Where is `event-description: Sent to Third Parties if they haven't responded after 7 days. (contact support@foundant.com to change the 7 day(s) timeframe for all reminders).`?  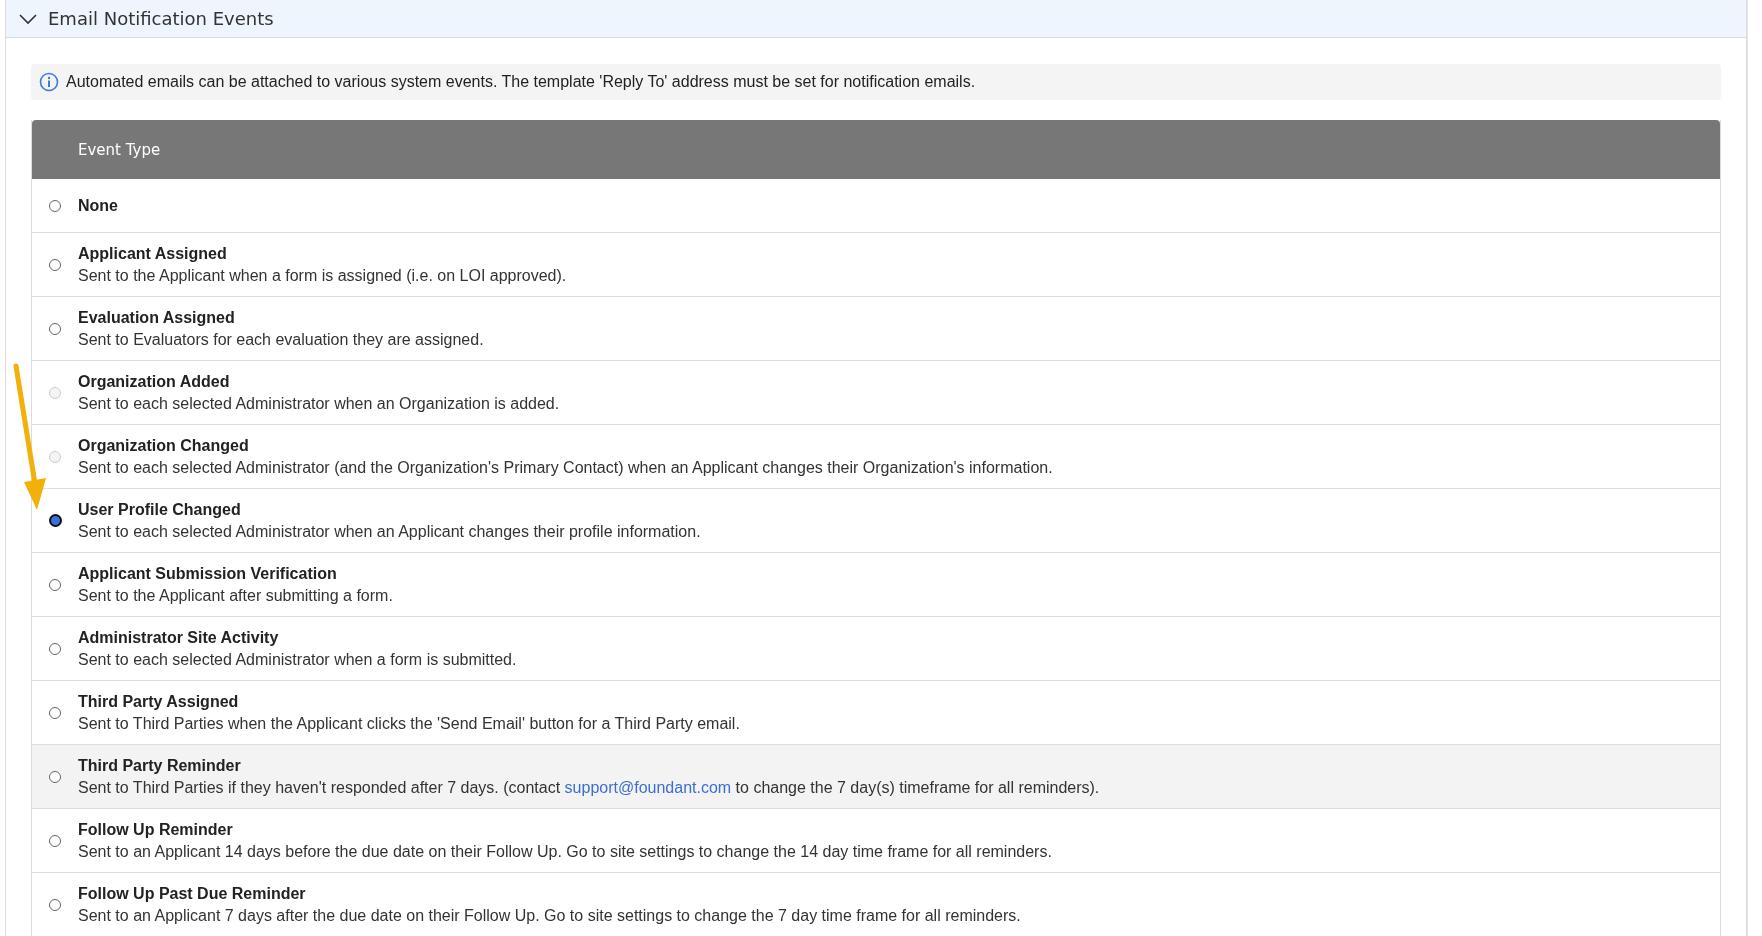 event-description: Sent to Third Parties if they haven't responded after 7 days. (contact support@foundant.com to change the 7 day(s) timeframe for all reminders). is located at coordinates (589, 787).